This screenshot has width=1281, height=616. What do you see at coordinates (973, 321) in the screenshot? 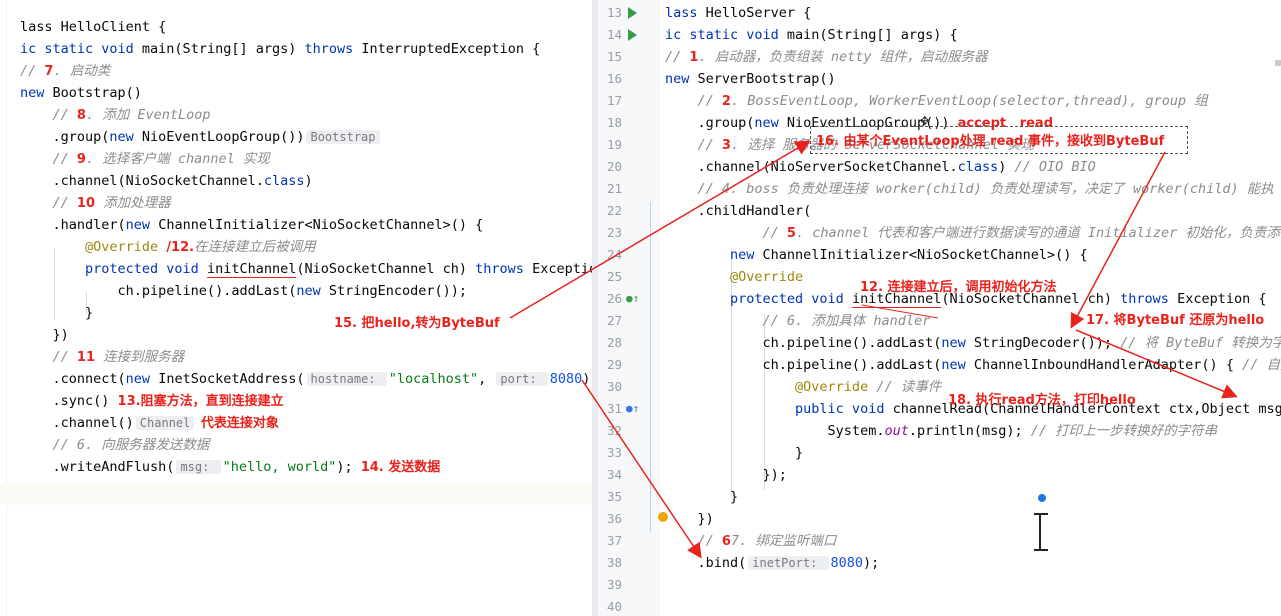
I see `code-line: // 6. 添加具体 handler` at bounding box center [973, 321].